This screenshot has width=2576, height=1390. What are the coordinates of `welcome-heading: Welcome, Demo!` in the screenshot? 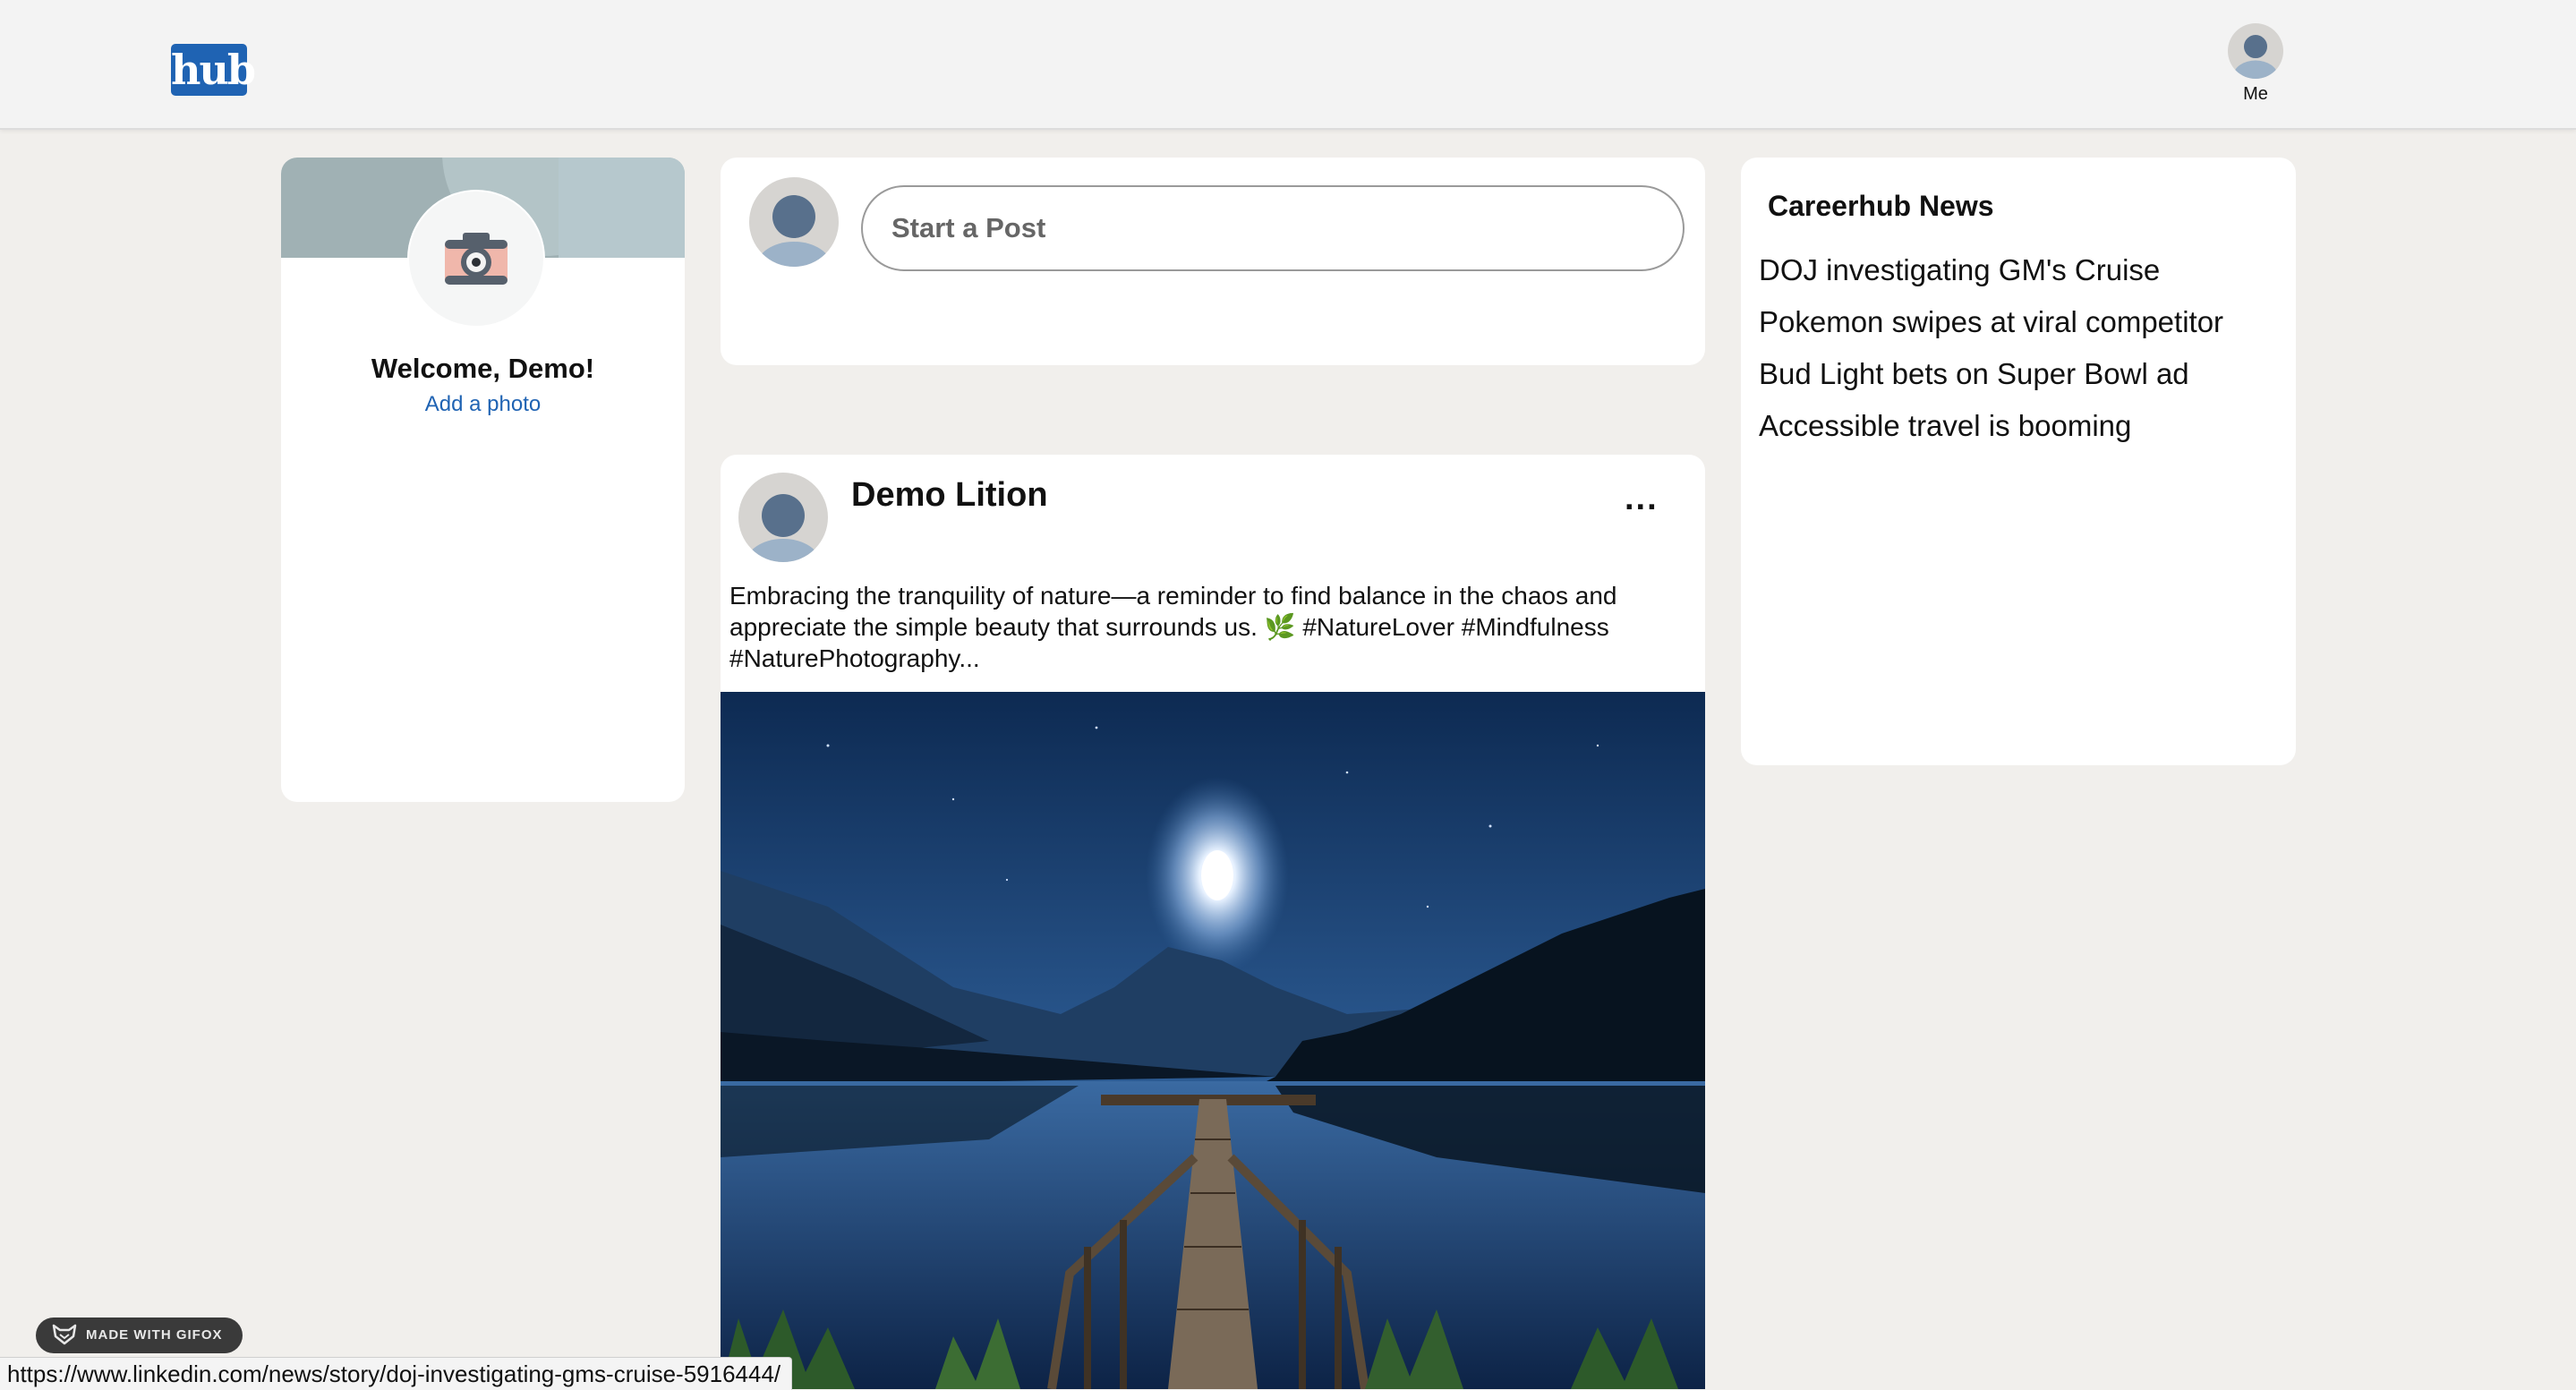 It's located at (483, 368).